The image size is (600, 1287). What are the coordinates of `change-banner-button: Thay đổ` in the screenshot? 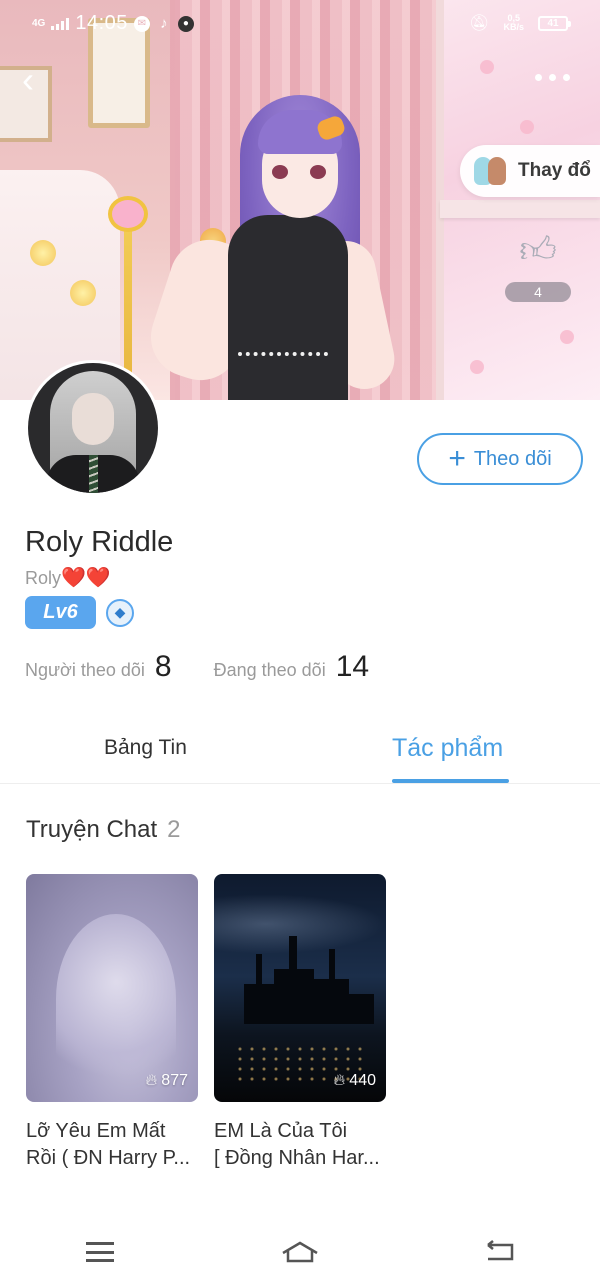 It's located at (530, 171).